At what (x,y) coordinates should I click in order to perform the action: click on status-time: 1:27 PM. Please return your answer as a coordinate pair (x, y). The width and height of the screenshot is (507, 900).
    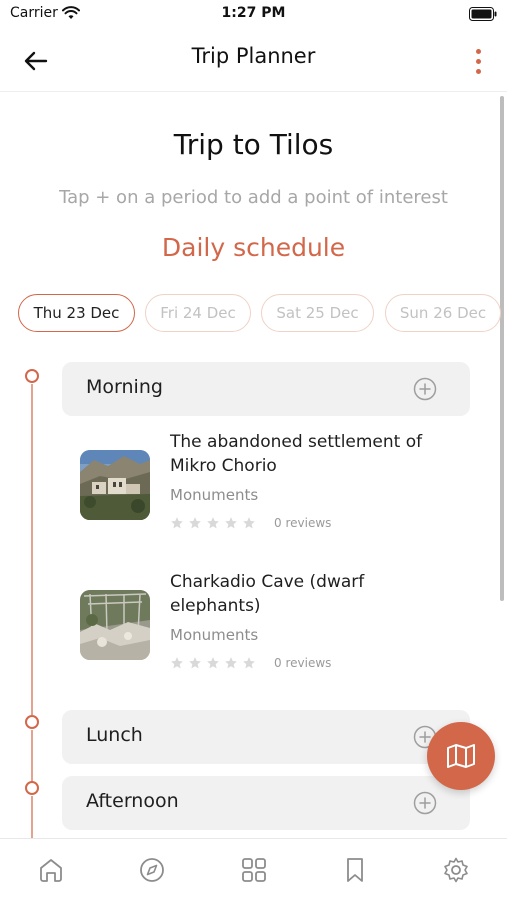
    Looking at the image, I should click on (253, 13).